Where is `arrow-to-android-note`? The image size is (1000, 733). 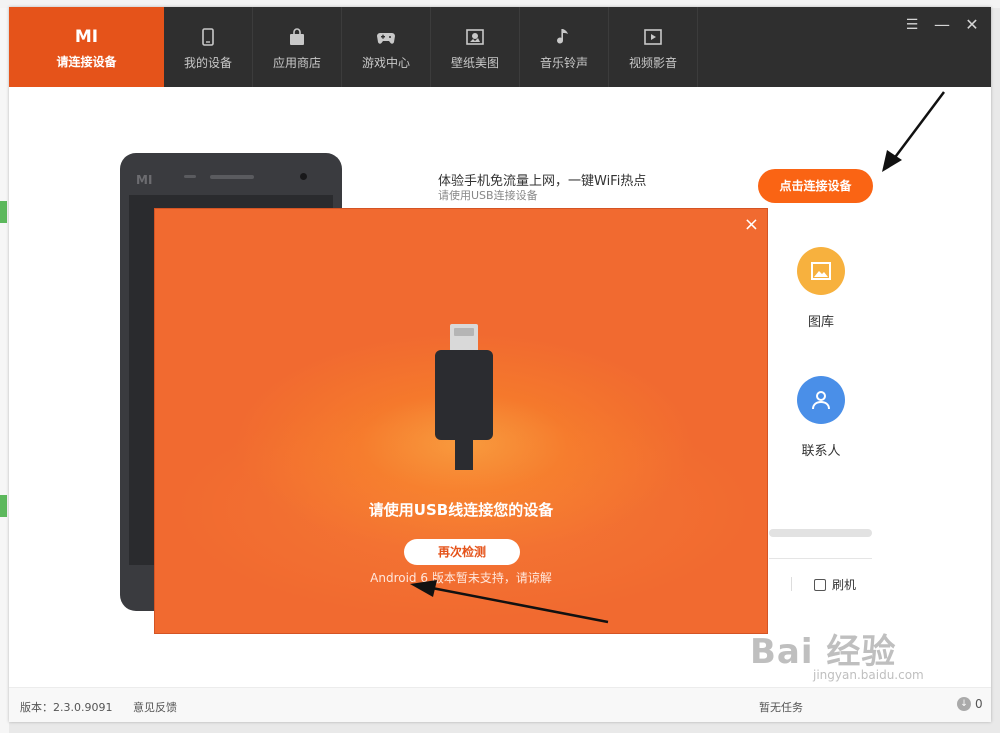 arrow-to-android-note is located at coordinates (509, 602).